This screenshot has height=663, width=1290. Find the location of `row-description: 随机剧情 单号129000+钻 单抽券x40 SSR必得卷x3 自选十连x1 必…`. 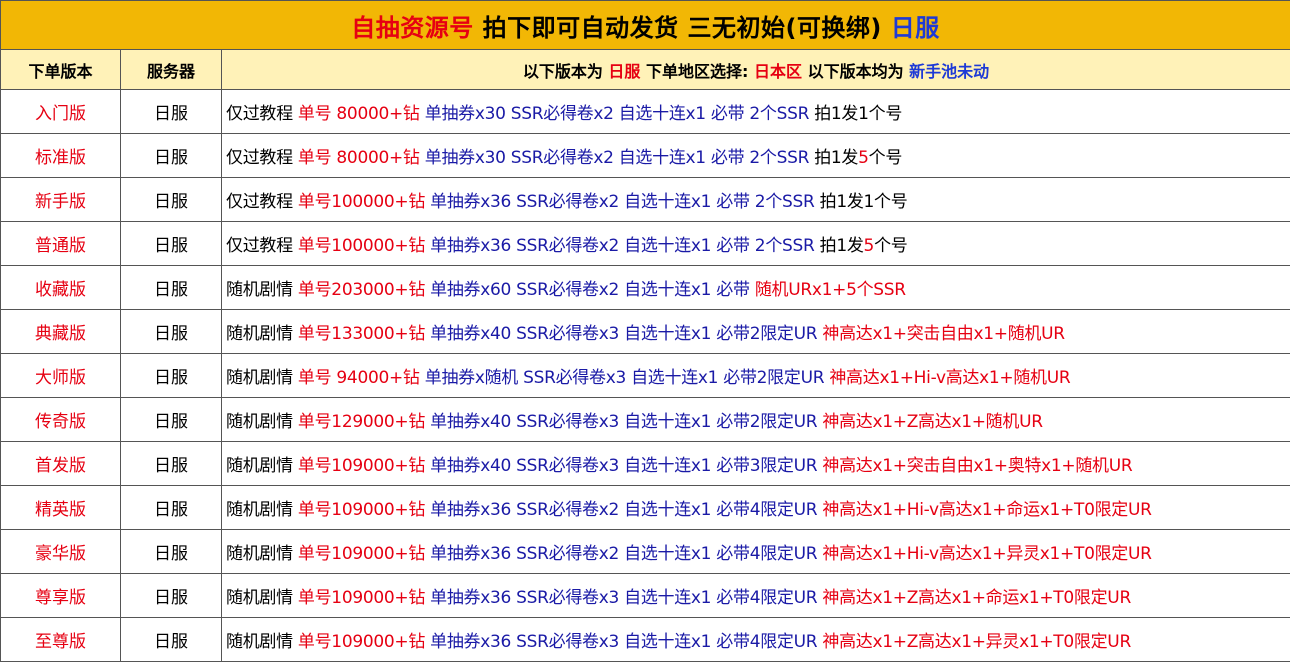

row-description: 随机剧情 单号129000+钻 单抽券x40 SSR必得卷x3 自选十连x1 必… is located at coordinates (755, 419).